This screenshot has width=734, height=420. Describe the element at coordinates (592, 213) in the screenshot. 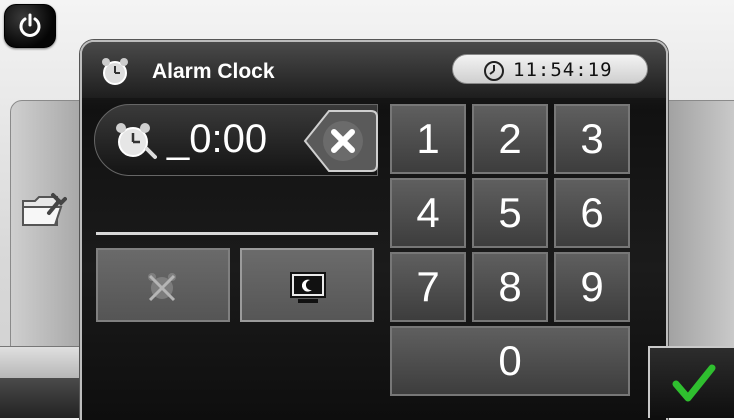

I see `key-6: 6` at that location.